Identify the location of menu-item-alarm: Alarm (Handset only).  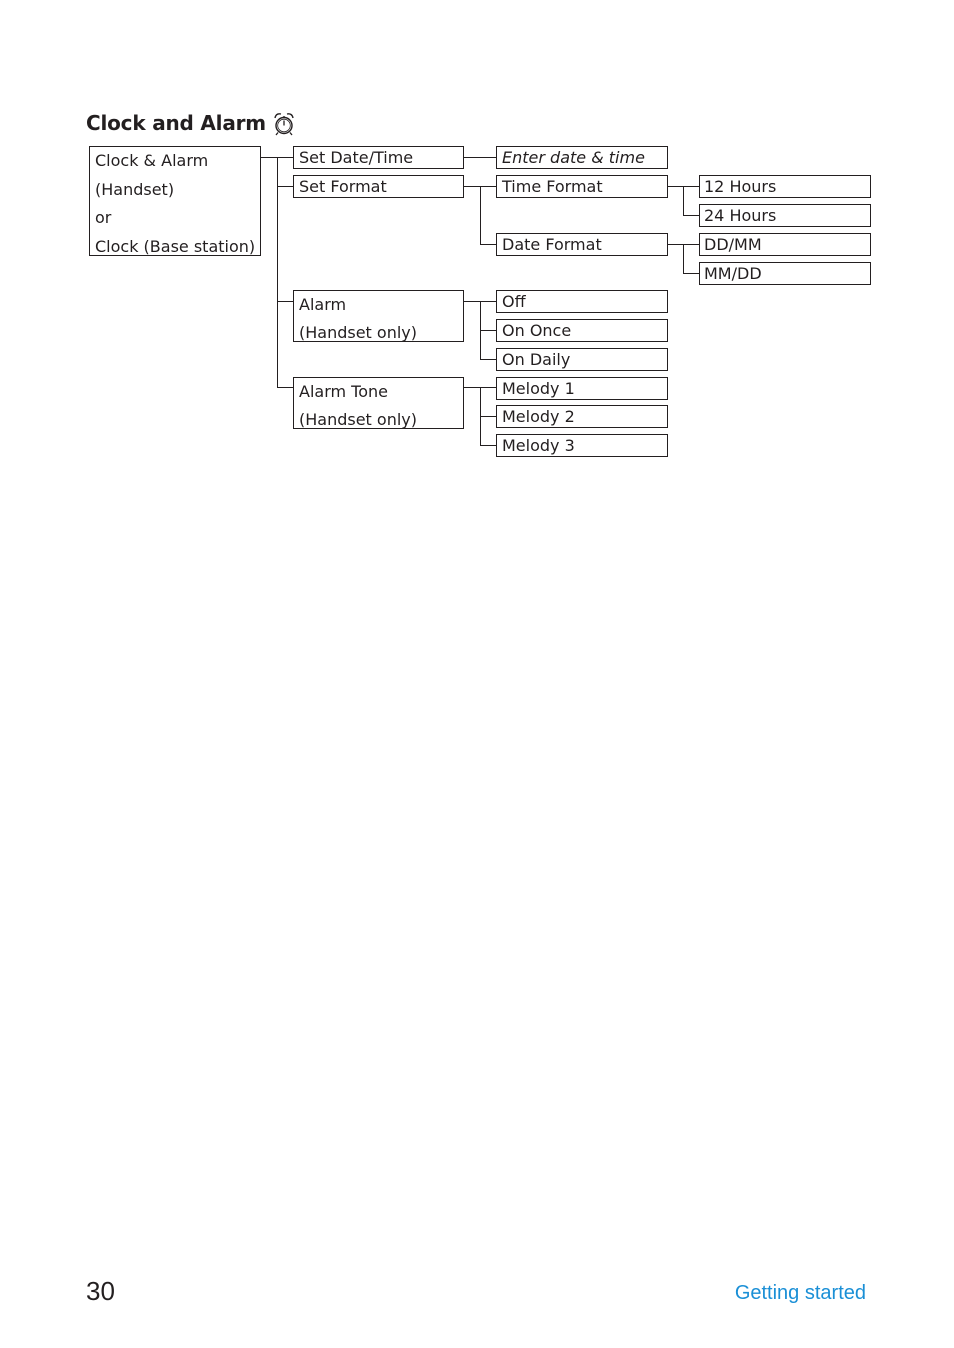
(378, 316).